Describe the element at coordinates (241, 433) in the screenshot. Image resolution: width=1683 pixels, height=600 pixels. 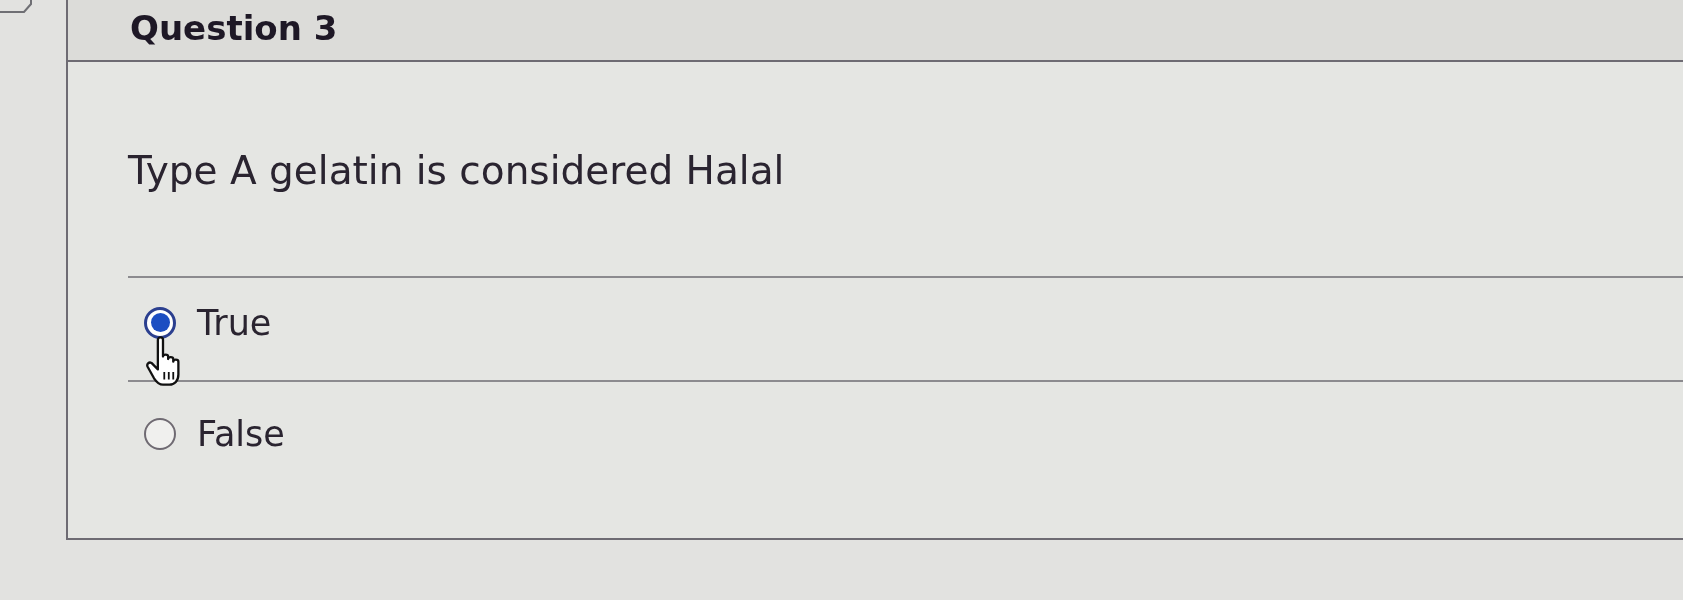
I see `answer-label: False` at that location.